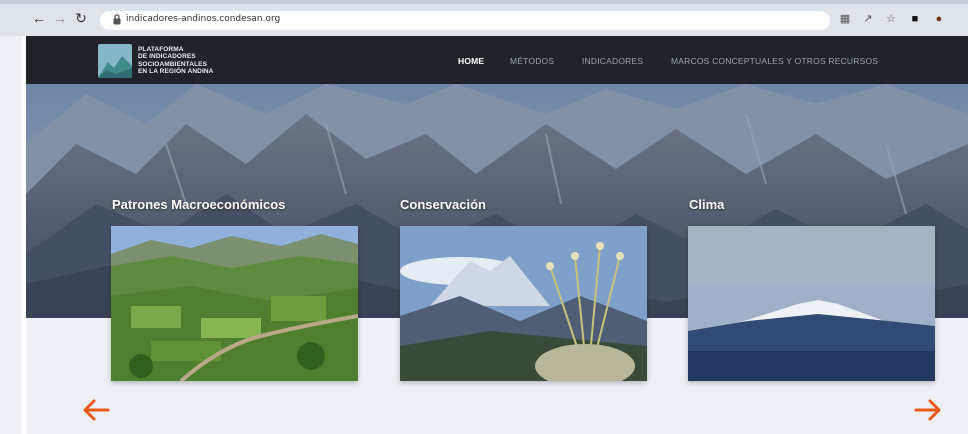 The width and height of the screenshot is (968, 434). Describe the element at coordinates (115, 61) in the screenshot. I see `logo-image` at that location.